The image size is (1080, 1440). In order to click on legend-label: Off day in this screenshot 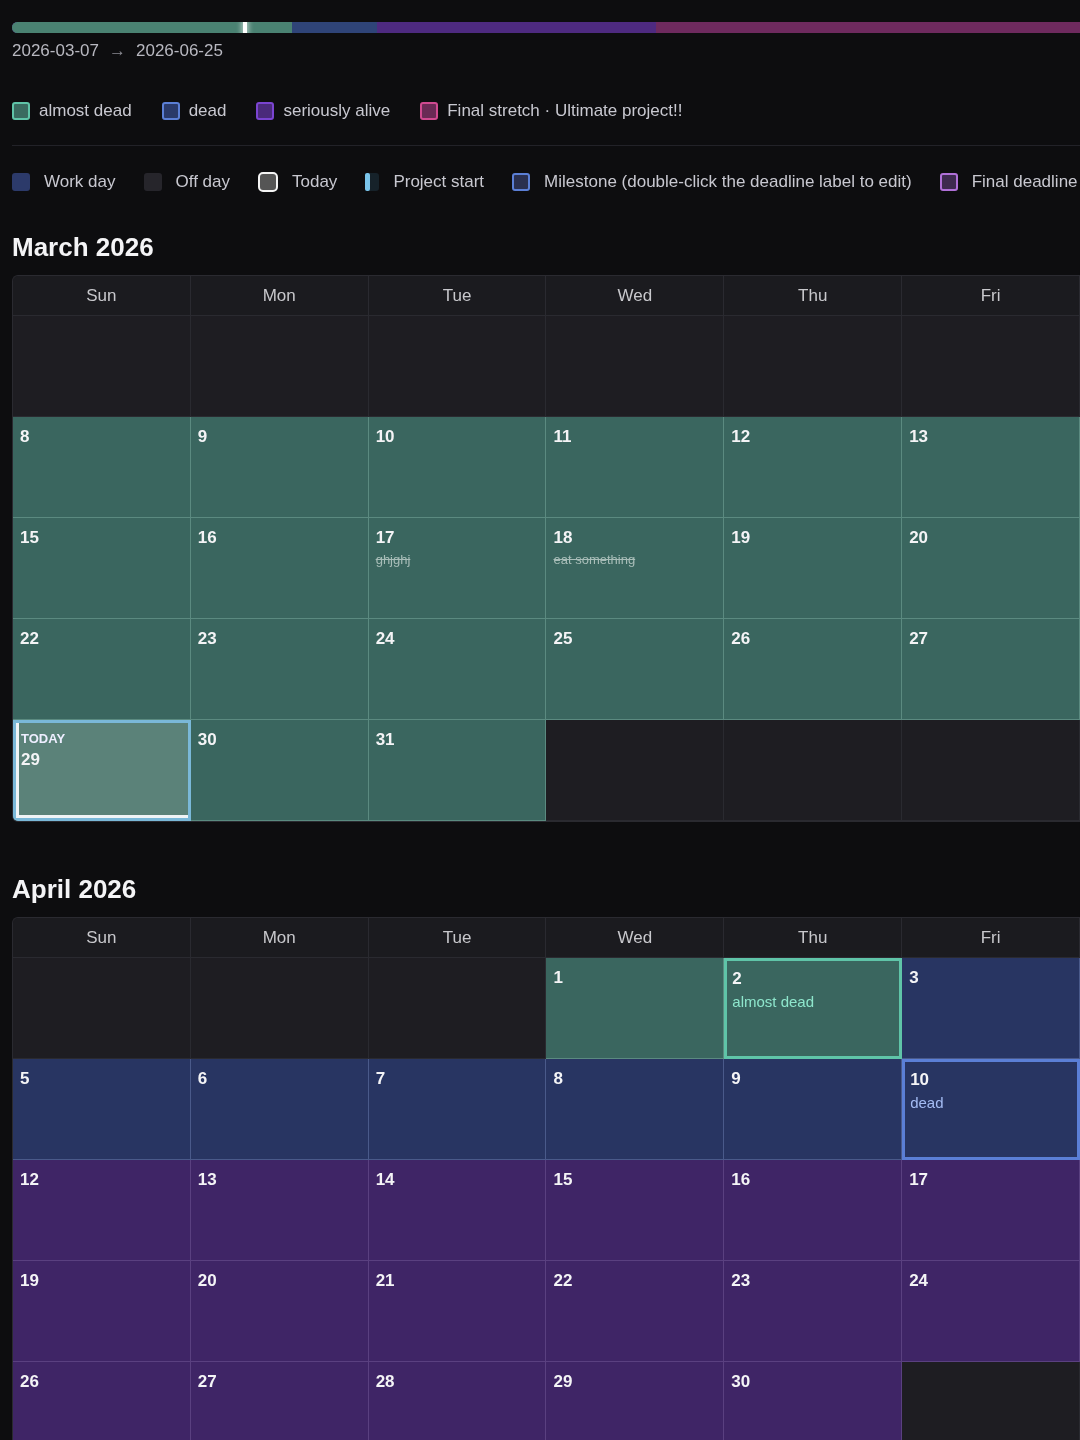, I will do `click(202, 182)`.